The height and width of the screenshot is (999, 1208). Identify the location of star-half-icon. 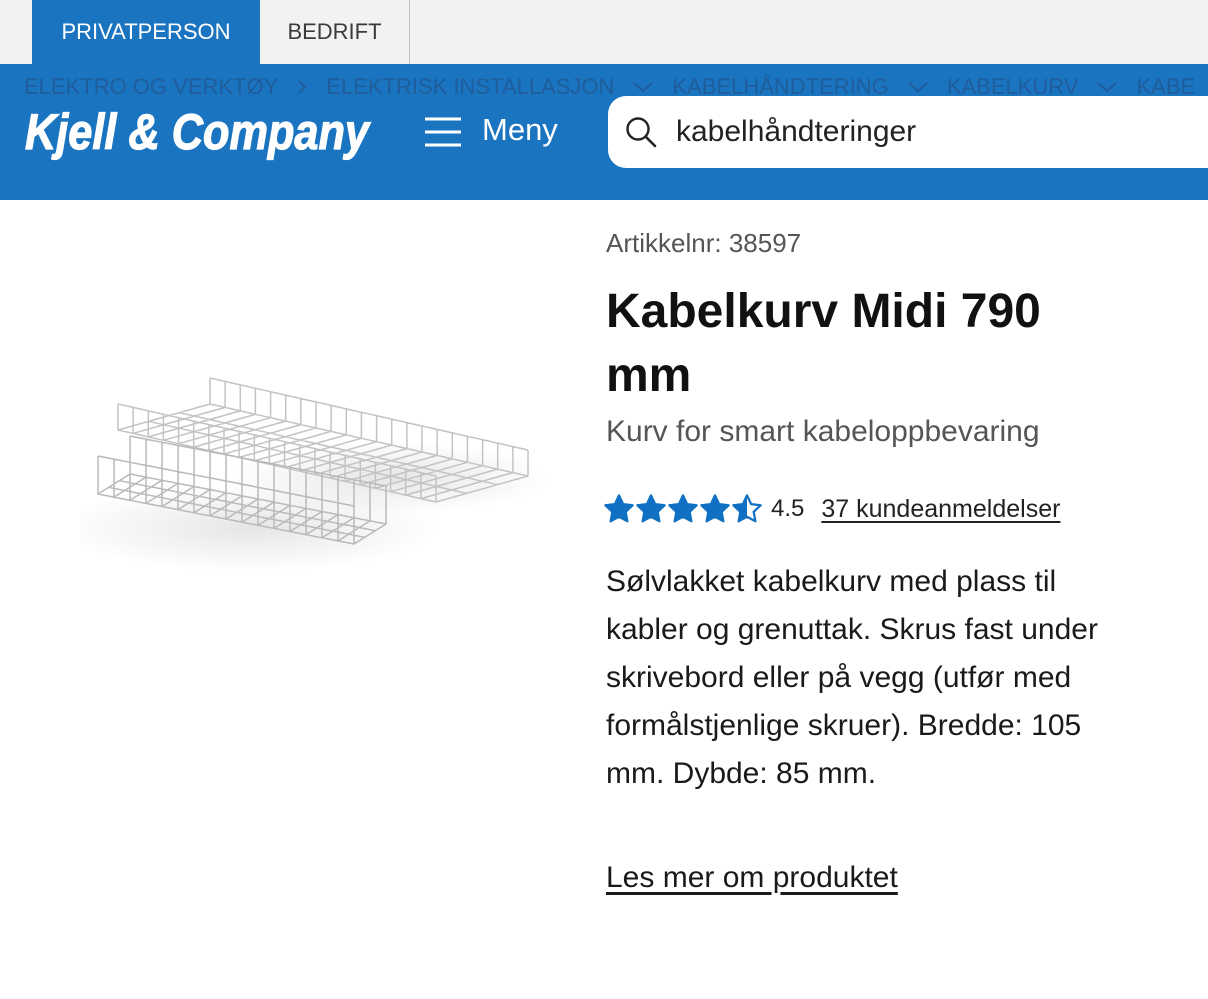
(747, 508).